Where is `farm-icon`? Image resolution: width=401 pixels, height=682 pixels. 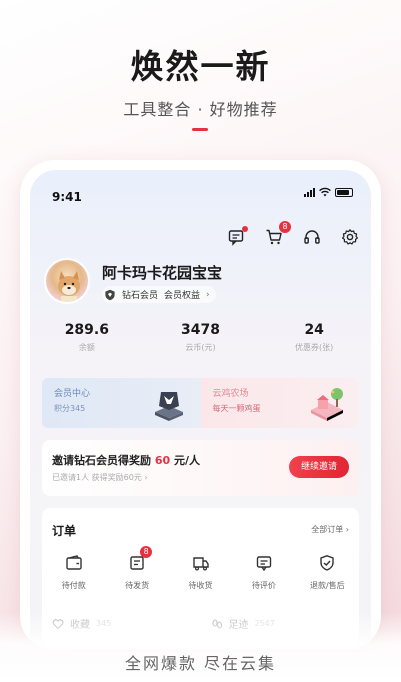 farm-icon is located at coordinates (327, 404).